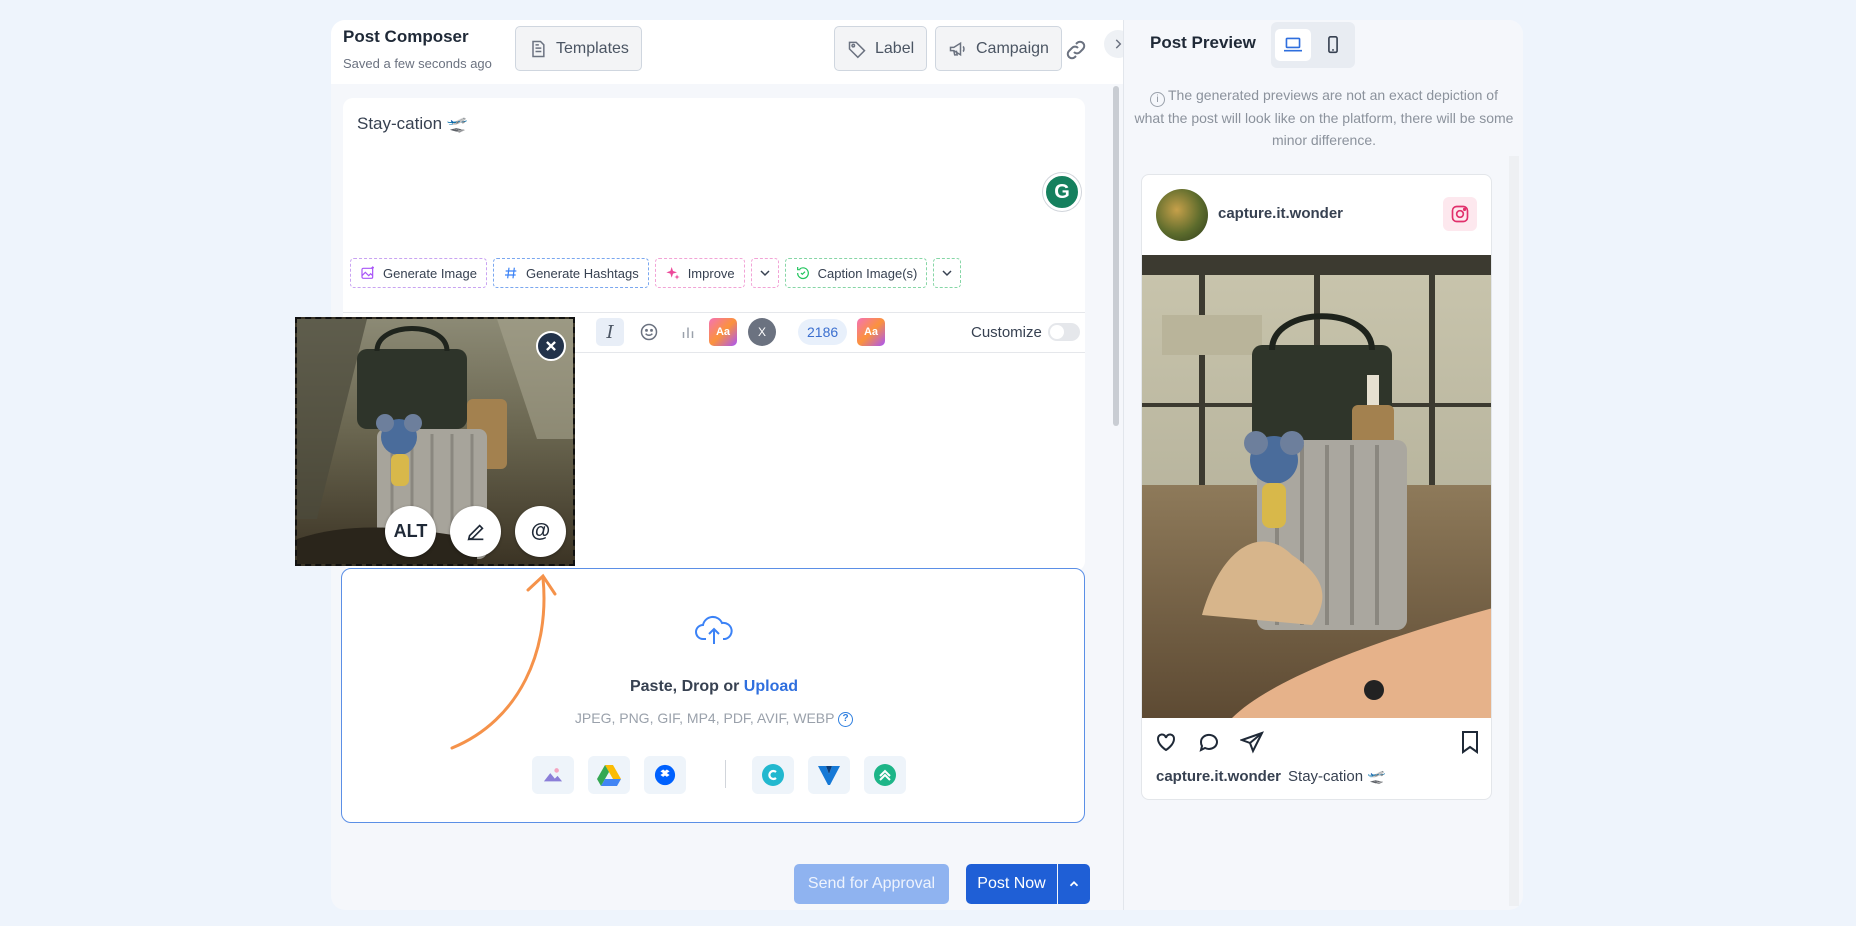 This screenshot has width=1856, height=926. What do you see at coordinates (1157, 99) in the screenshot?
I see `info-icon: i` at bounding box center [1157, 99].